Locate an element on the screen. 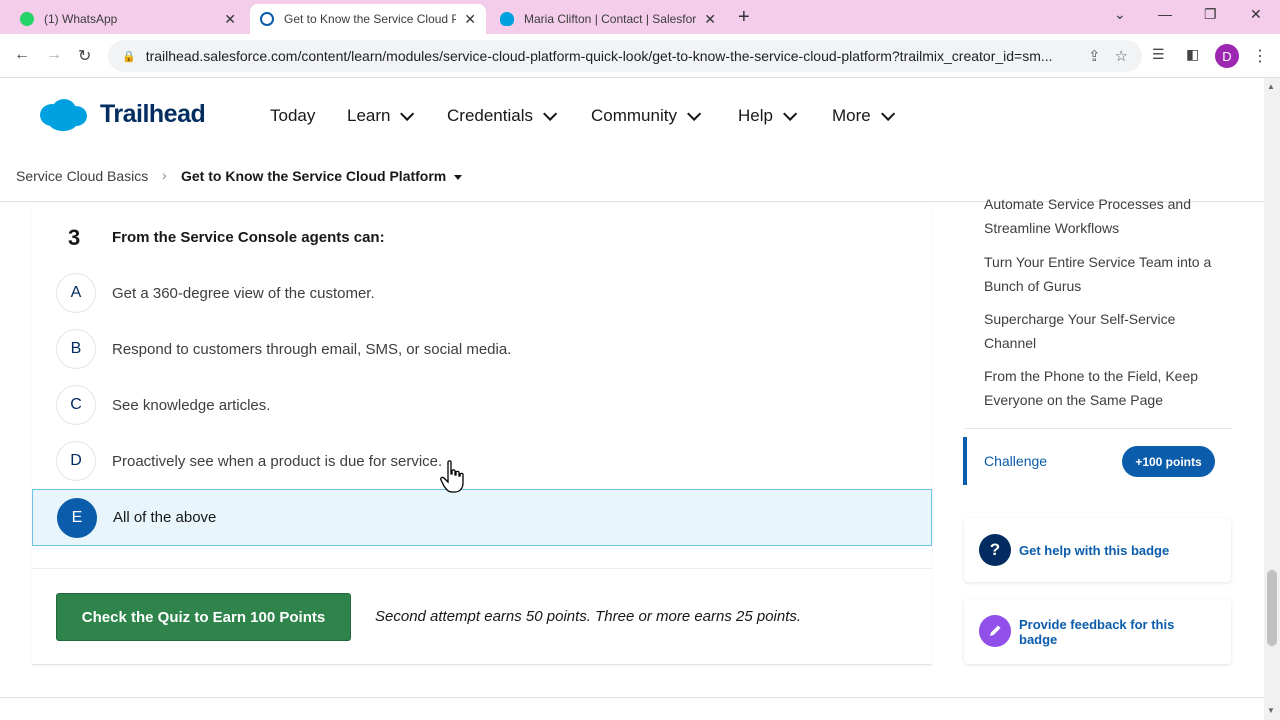 Image resolution: width=1280 pixels, height=720 pixels. scrollbar-thumb is located at coordinates (1272, 608).